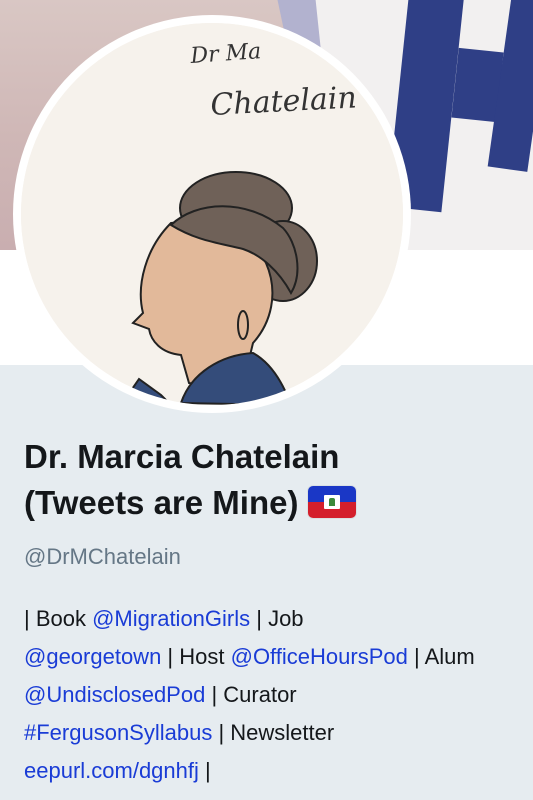 This screenshot has width=533, height=800. Describe the element at coordinates (319, 656) in the screenshot. I see `bio-link-officehourspod: @OfficeHoursPod` at that location.